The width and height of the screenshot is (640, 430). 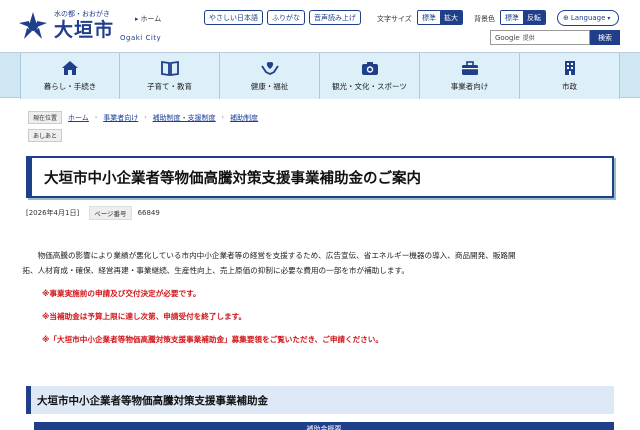 I want to click on site-search: Google 提供 検索, so click(x=555, y=37).